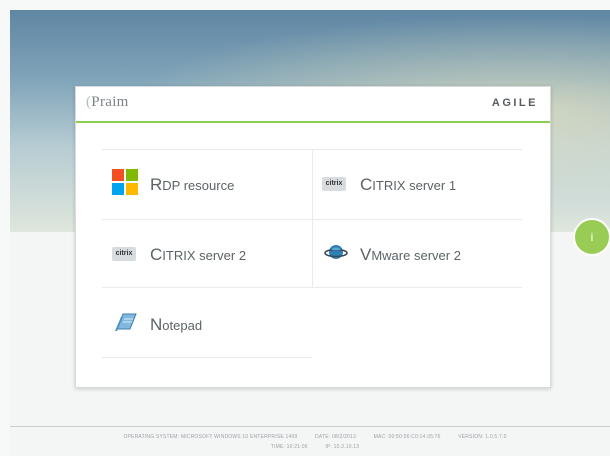  What do you see at coordinates (342, 447) in the screenshot?
I see `footer-ip: IP: 10.3.10.13` at bounding box center [342, 447].